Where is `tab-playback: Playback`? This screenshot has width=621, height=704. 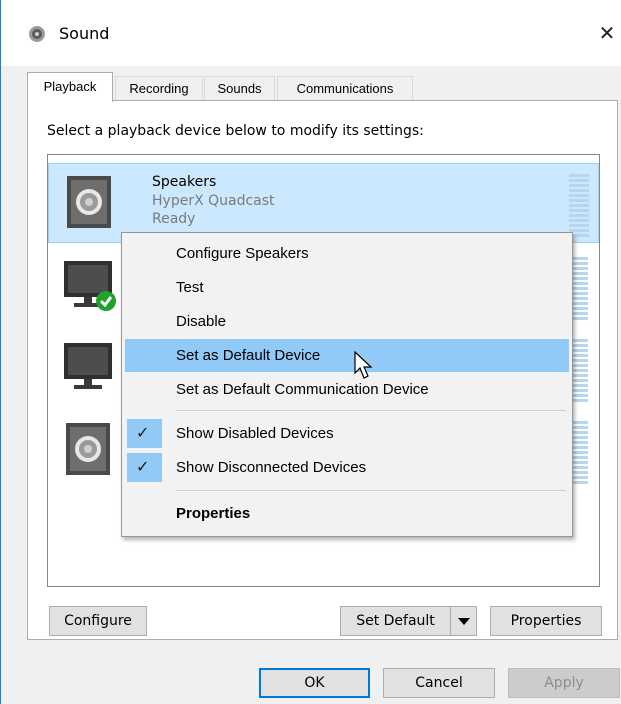 tab-playback: Playback is located at coordinates (70, 87).